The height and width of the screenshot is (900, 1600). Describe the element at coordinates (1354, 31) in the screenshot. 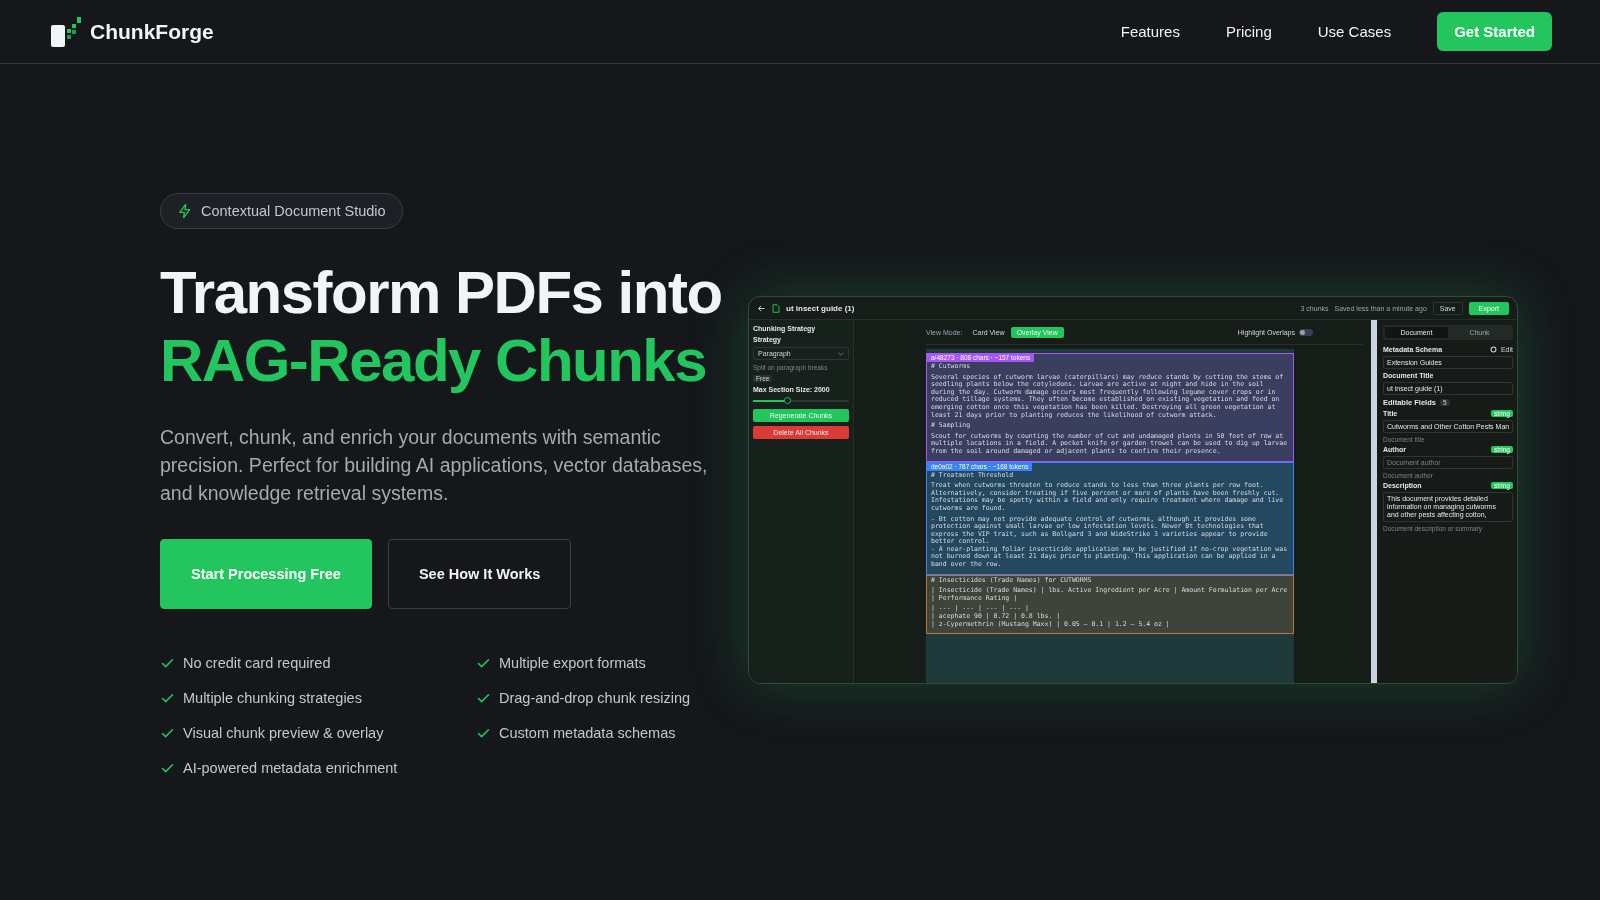

I see `nav-link: Use Cases` at that location.